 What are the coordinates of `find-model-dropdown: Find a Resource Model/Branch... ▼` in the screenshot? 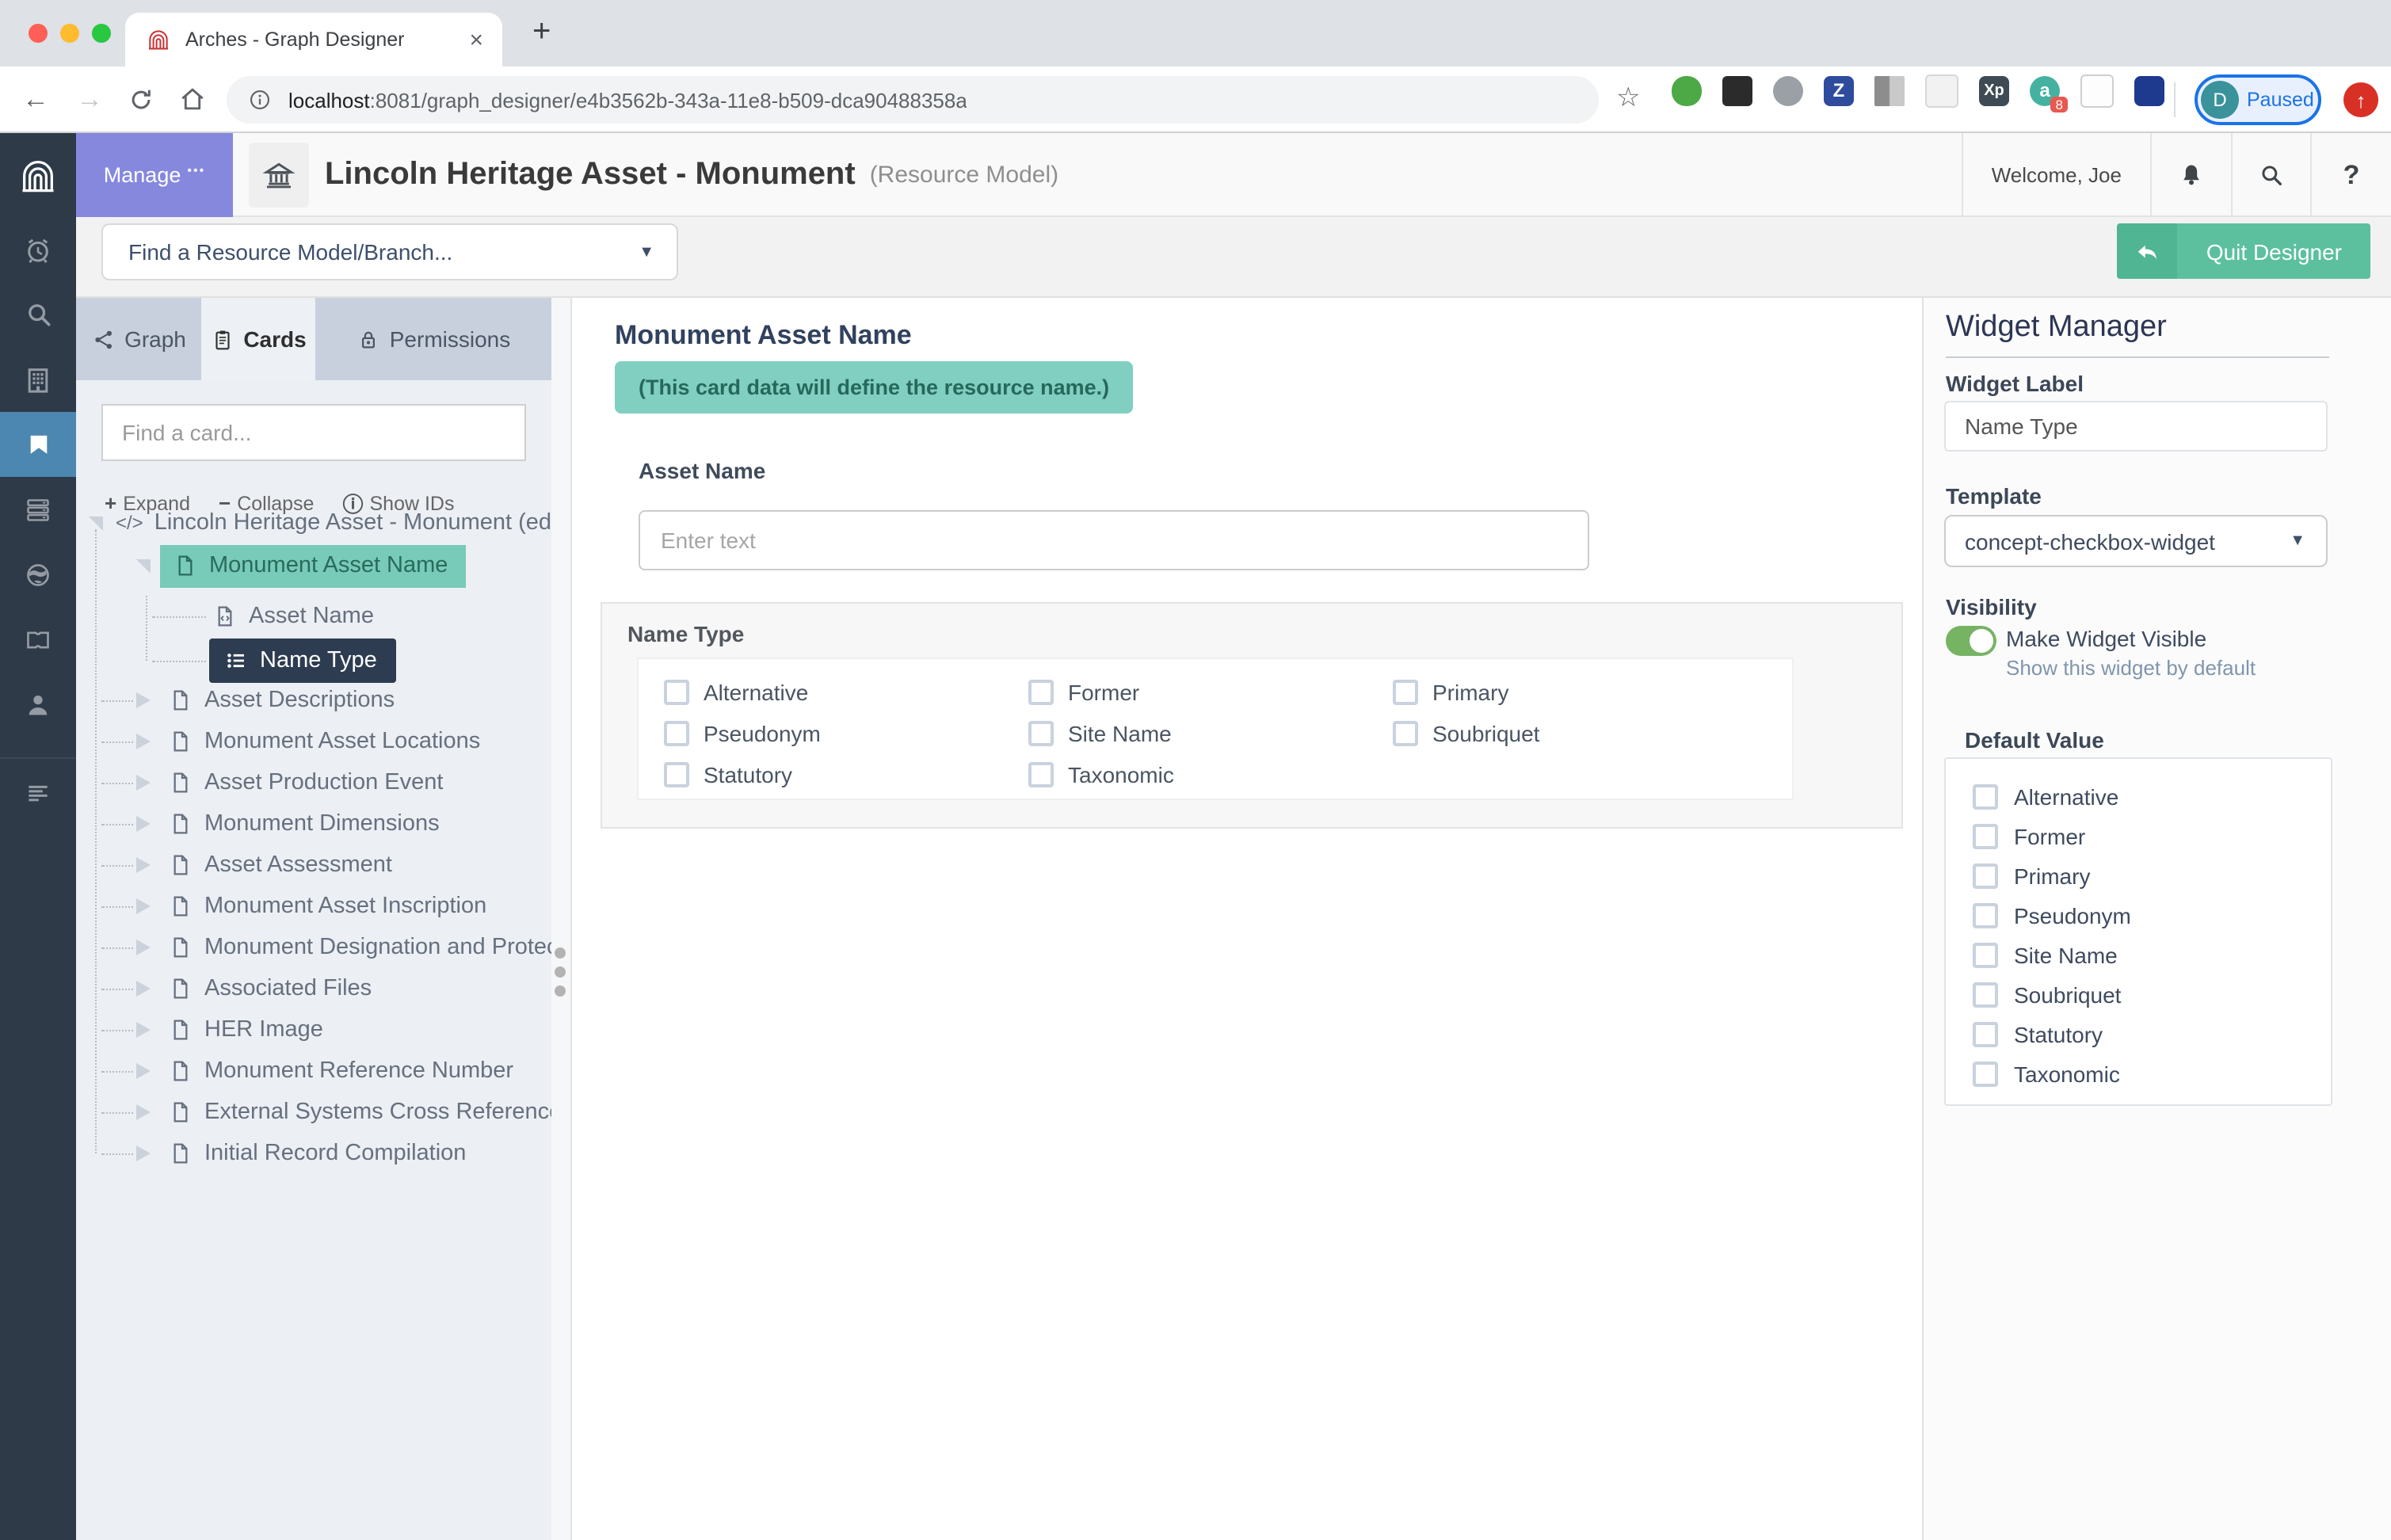 It's located at (389, 251).